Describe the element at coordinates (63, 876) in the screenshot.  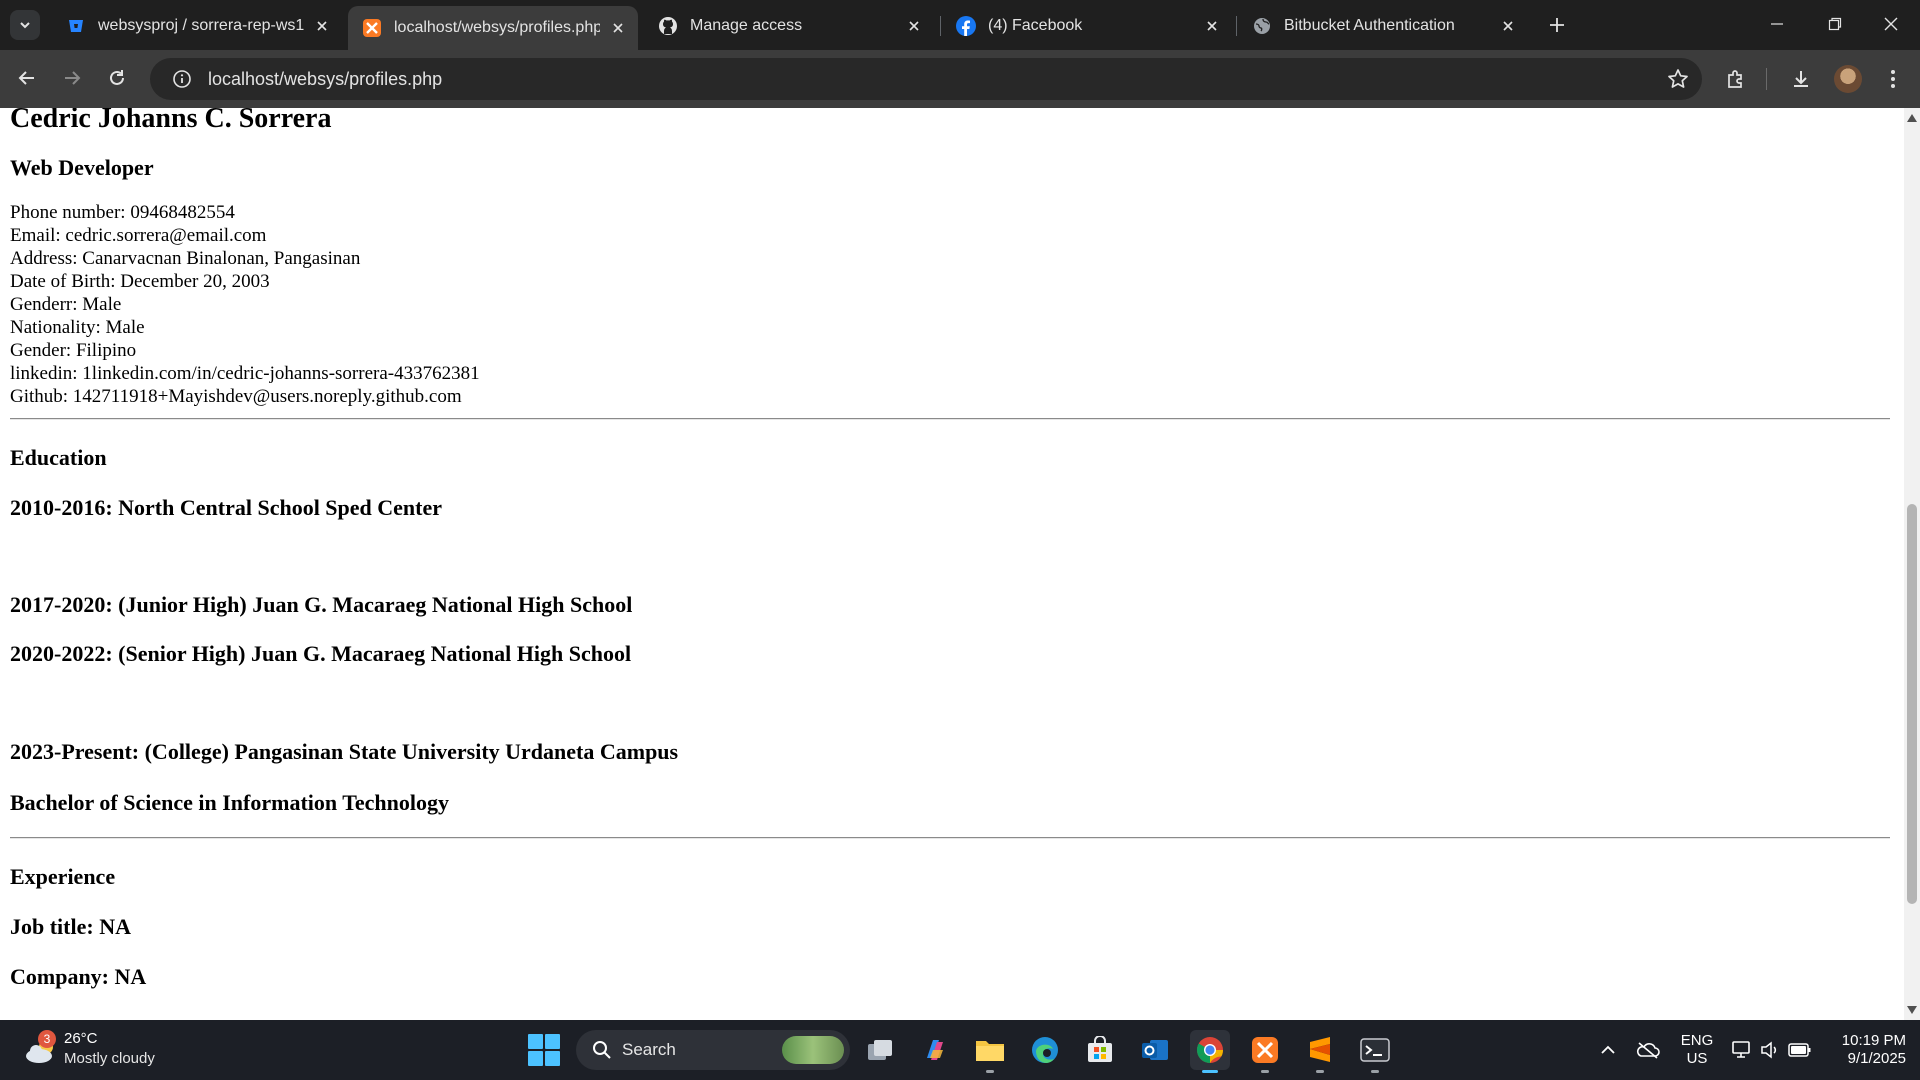
I see `experience-heading: Experience` at that location.